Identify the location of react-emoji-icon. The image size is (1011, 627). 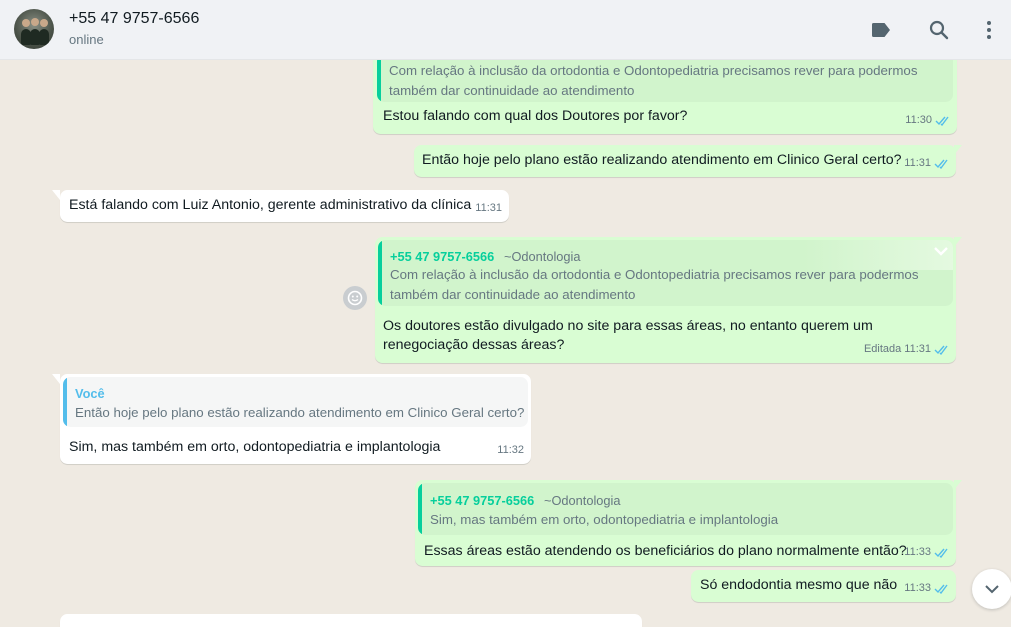
(355, 298).